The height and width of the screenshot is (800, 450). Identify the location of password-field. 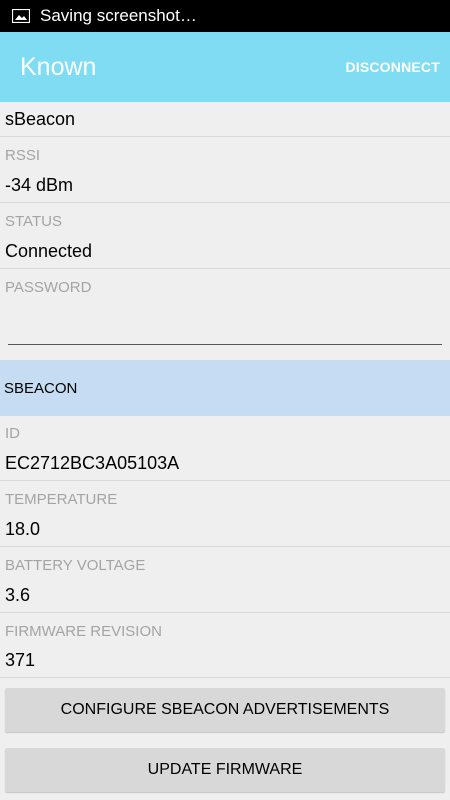
(225, 326).